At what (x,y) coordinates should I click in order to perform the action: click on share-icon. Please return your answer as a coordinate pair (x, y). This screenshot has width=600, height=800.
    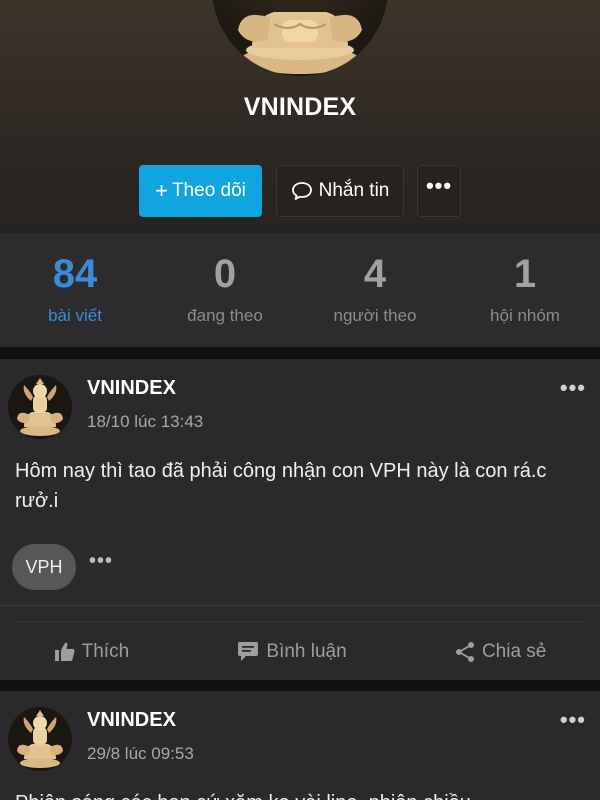
    Looking at the image, I should click on (464, 652).